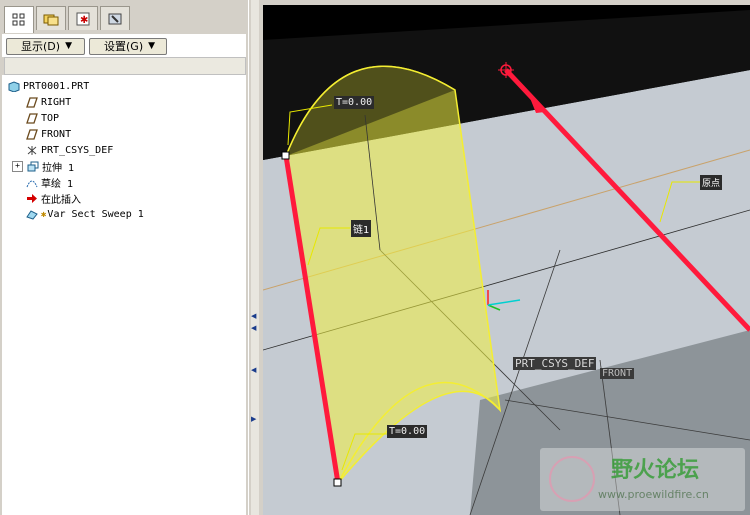 This screenshot has width=750, height=515. What do you see at coordinates (50, 118) in the screenshot?
I see `tree-item-label: TOP` at bounding box center [50, 118].